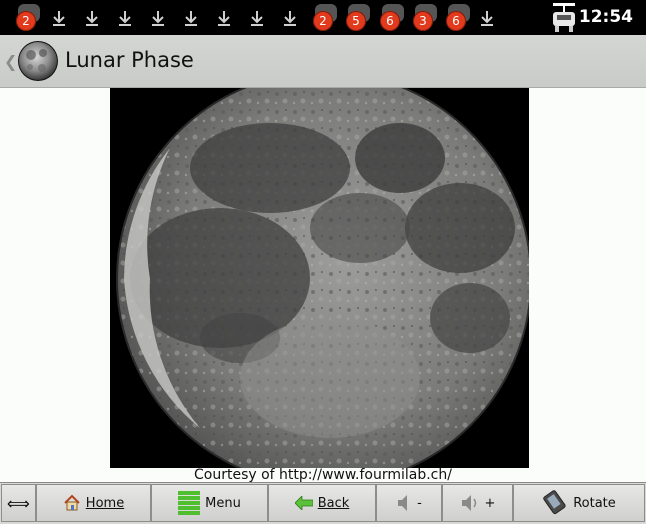  What do you see at coordinates (189, 503) in the screenshot?
I see `menu-icon` at bounding box center [189, 503].